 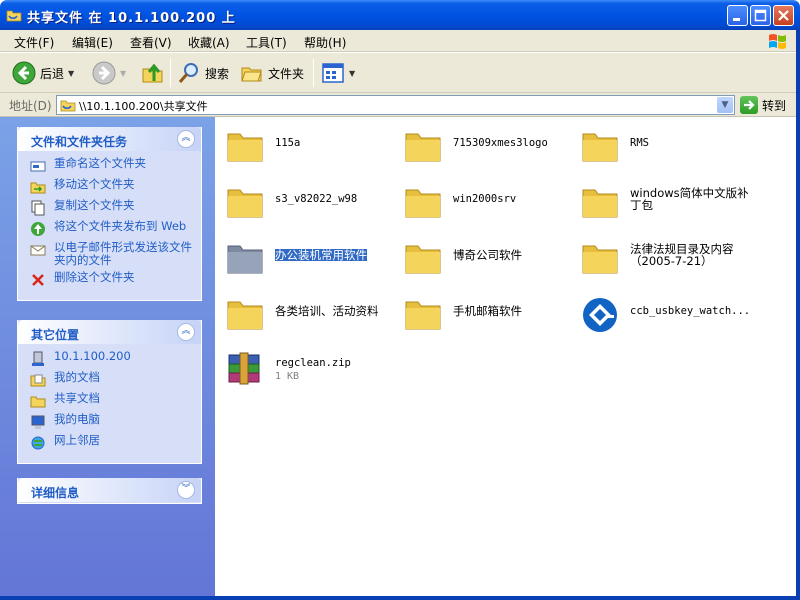 What do you see at coordinates (777, 41) in the screenshot?
I see `windows-logo-icon` at bounding box center [777, 41].